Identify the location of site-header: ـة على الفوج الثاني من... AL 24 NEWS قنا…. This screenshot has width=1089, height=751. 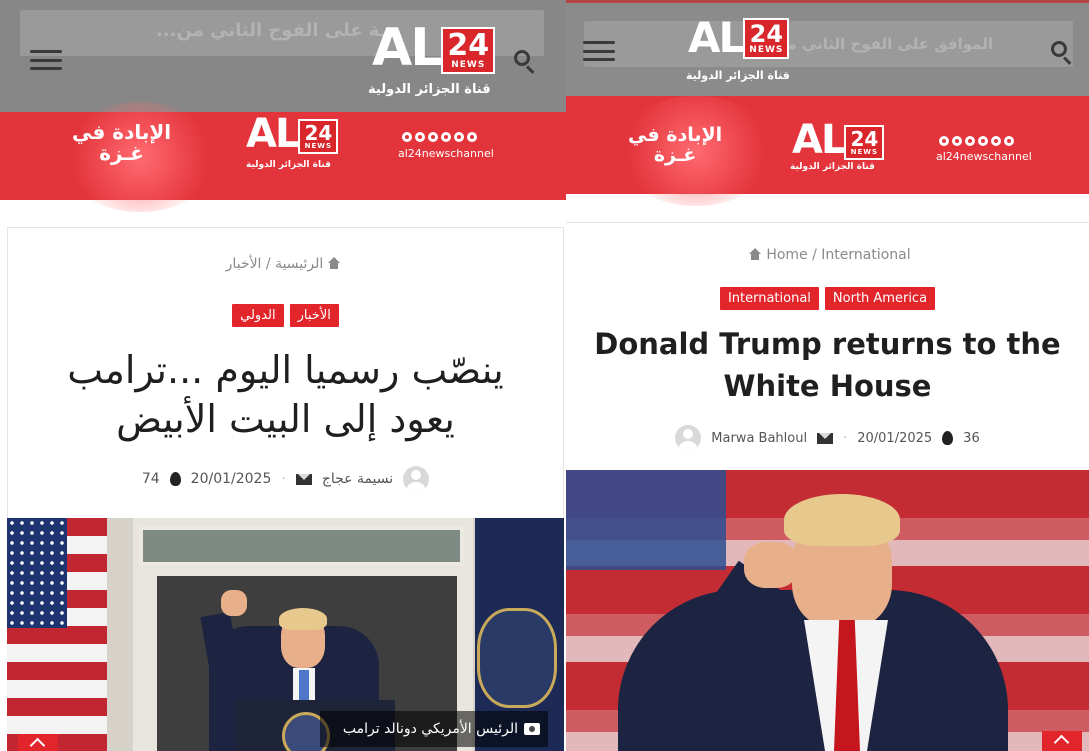
(283, 56).